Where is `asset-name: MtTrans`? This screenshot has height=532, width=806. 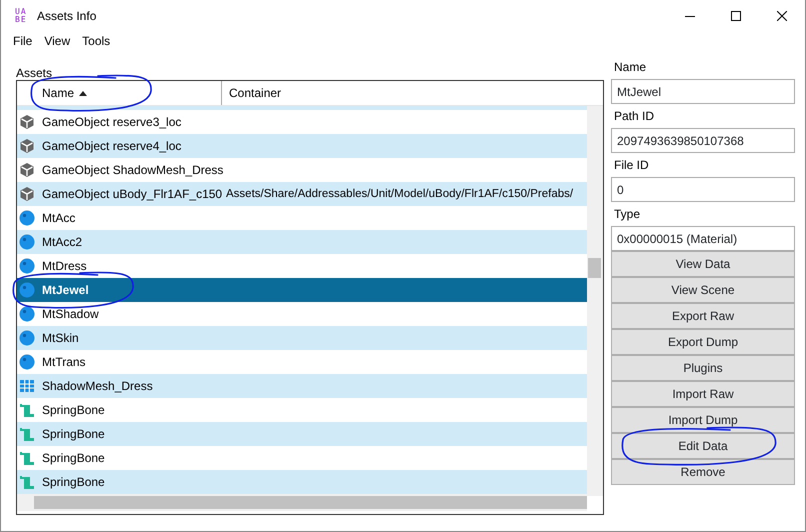
asset-name: MtTrans is located at coordinates (64, 362).